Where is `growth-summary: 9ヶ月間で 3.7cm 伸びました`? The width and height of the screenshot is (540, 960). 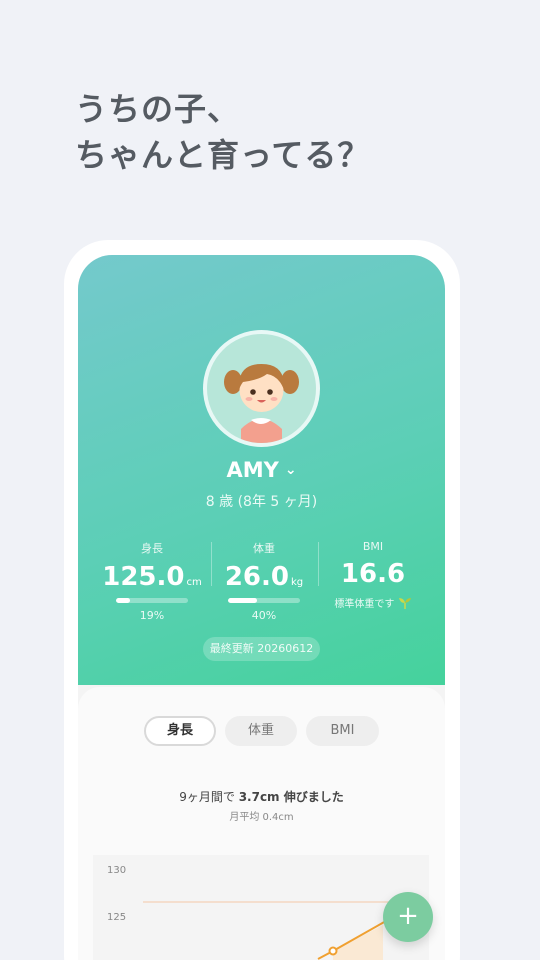 growth-summary: 9ヶ月間で 3.7cm 伸びました is located at coordinates (261, 796).